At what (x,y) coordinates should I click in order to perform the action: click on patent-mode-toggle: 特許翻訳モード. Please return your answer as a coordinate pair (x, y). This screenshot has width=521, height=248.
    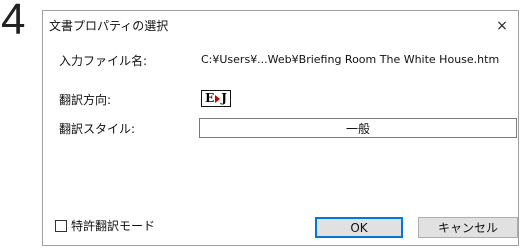
    Looking at the image, I should click on (105, 225).